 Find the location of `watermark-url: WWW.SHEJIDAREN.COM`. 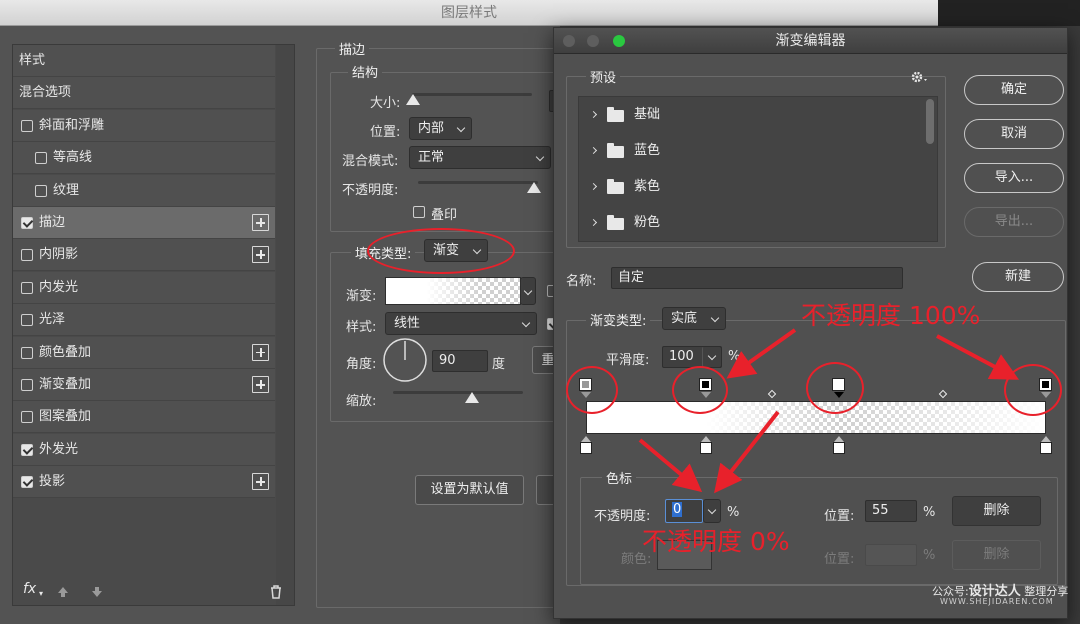

watermark-url: WWW.SHEJIDAREN.COM is located at coordinates (997, 601).